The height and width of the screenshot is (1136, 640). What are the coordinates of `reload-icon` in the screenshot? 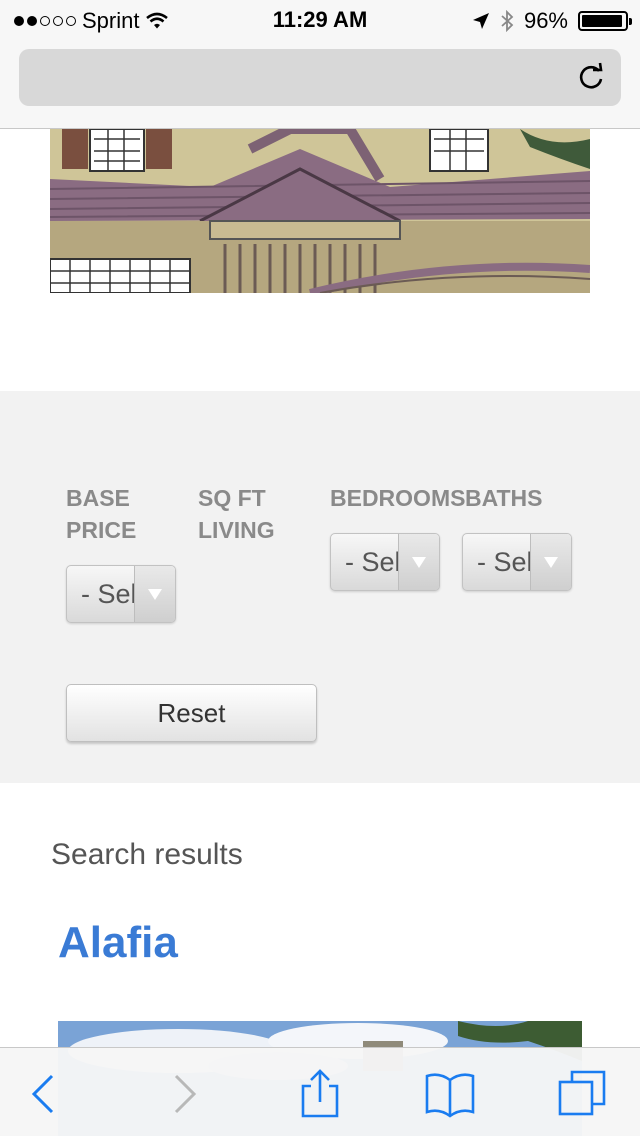 It's located at (591, 77).